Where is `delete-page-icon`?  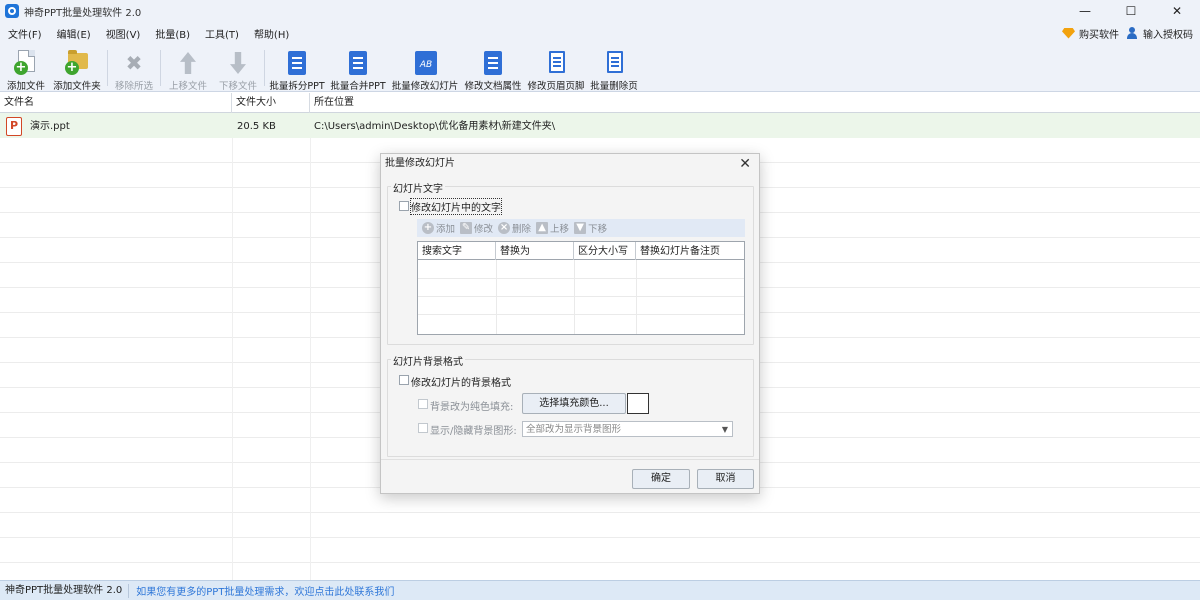
delete-page-icon is located at coordinates (614, 63).